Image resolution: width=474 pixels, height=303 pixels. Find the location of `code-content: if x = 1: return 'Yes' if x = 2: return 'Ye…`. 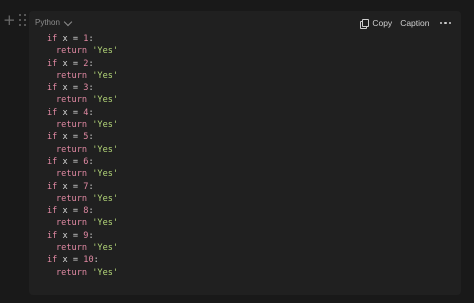

code-content: if x = 1: return 'Yes' if x = 2: return 'Ye… is located at coordinates (82, 156).